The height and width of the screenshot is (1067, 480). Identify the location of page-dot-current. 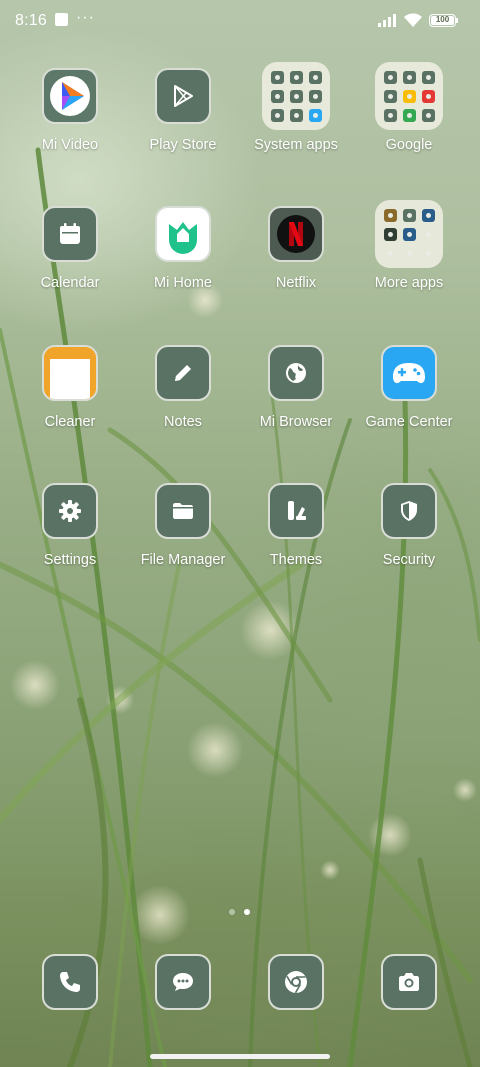
(247, 912).